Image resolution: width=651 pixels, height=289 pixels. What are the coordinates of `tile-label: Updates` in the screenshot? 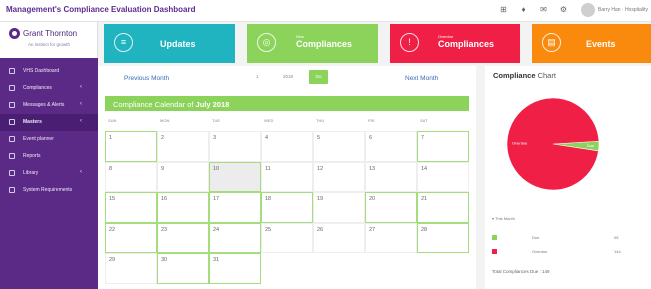 It's located at (178, 44).